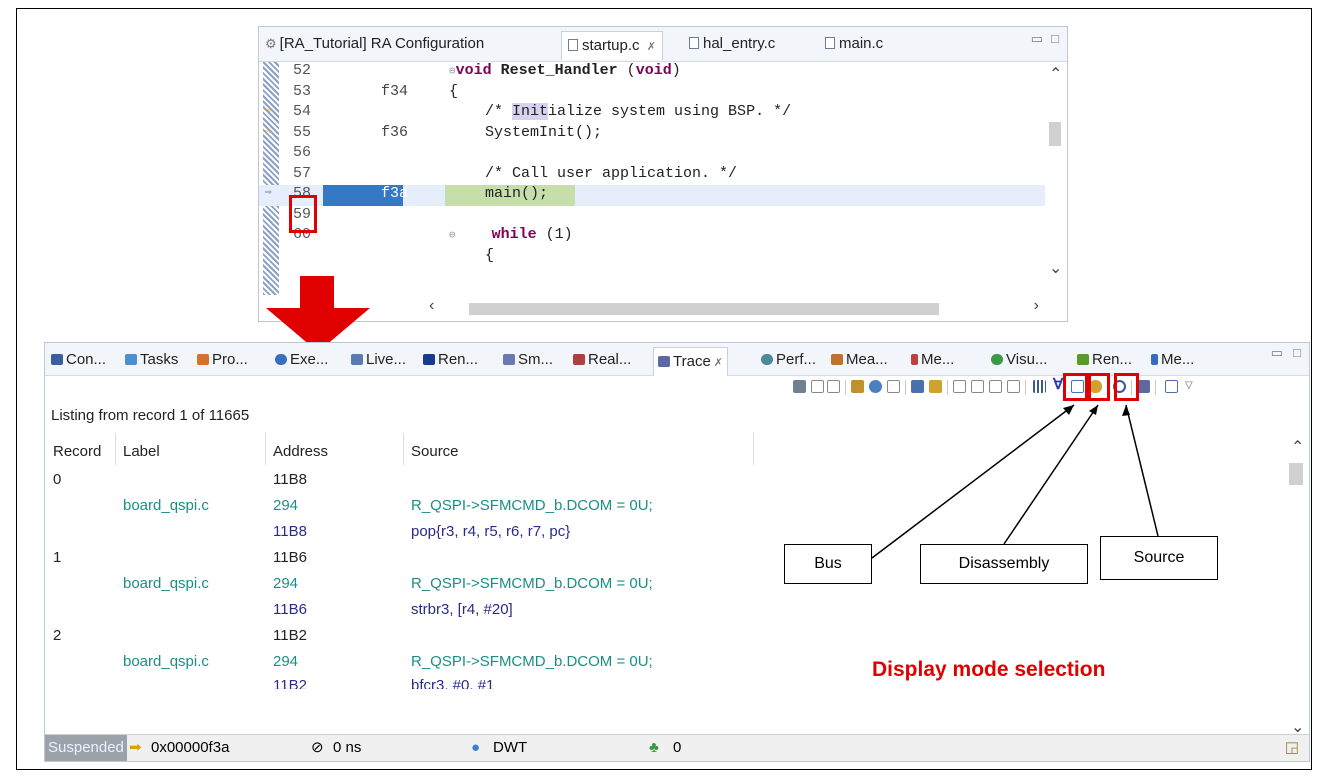  Describe the element at coordinates (433, 234) in the screenshot. I see `code-line: 60 ⊖ while (1)` at that location.